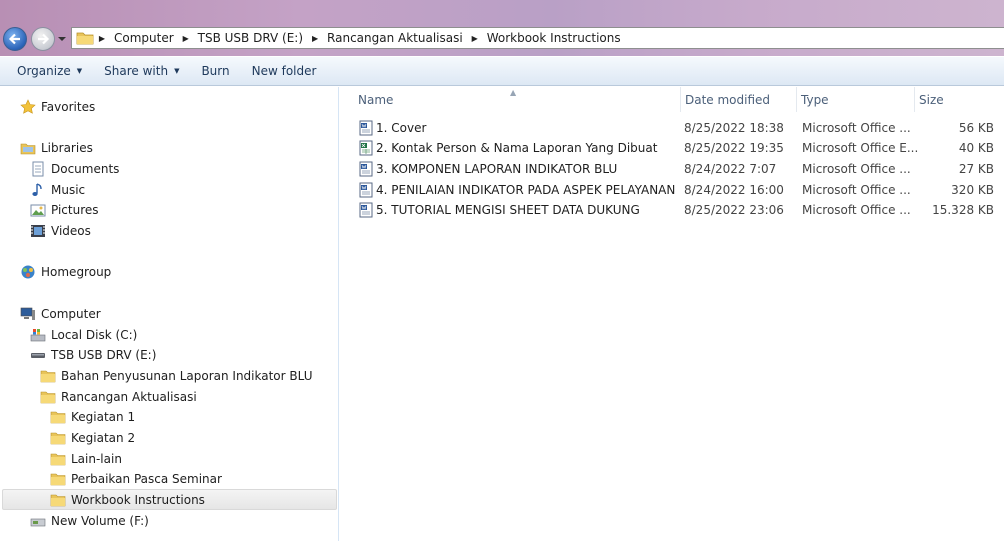  What do you see at coordinates (68, 189) in the screenshot?
I see `nav-label: Music` at bounding box center [68, 189].